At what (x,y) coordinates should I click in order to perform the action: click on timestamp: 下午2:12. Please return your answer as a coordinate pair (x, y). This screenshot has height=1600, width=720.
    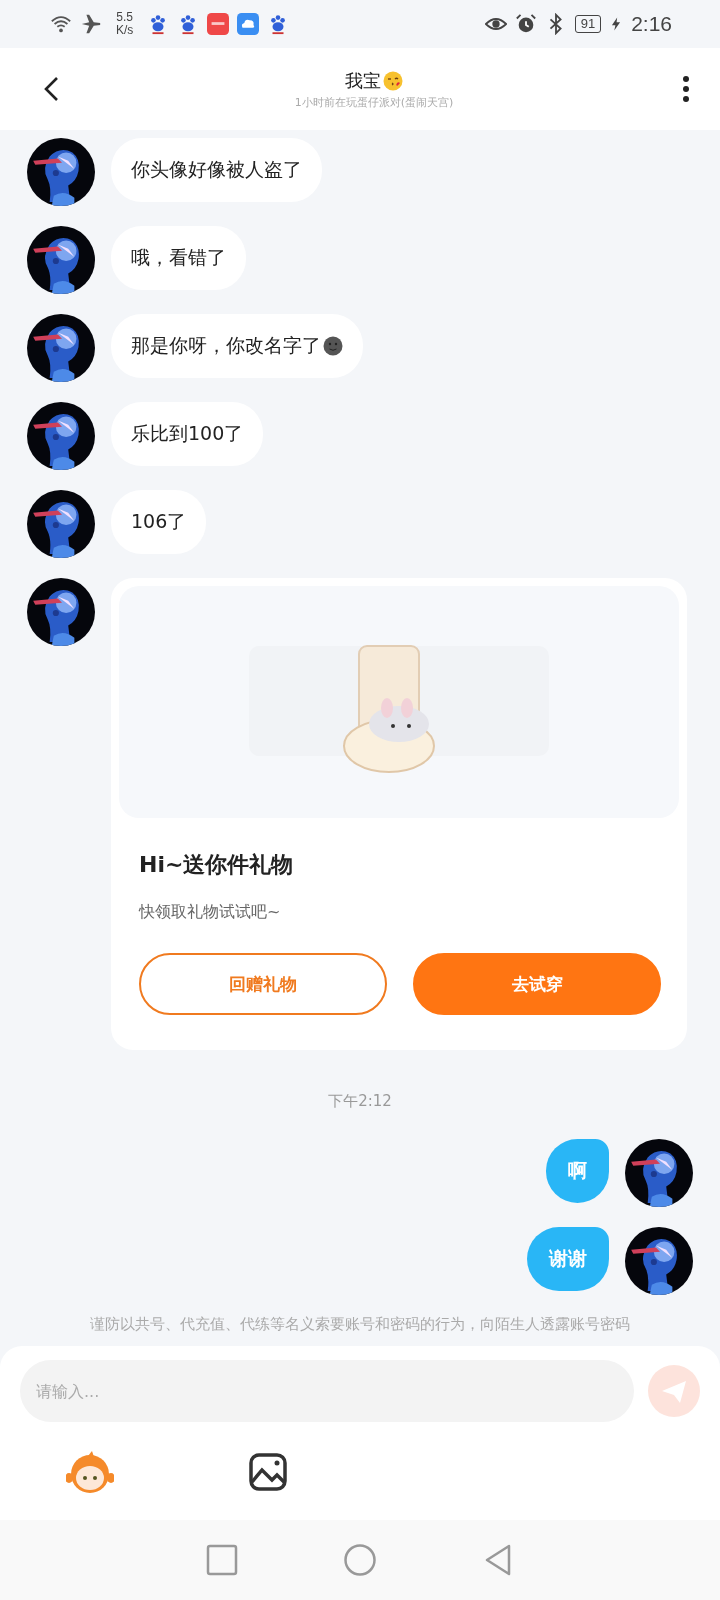
    Looking at the image, I should click on (360, 1101).